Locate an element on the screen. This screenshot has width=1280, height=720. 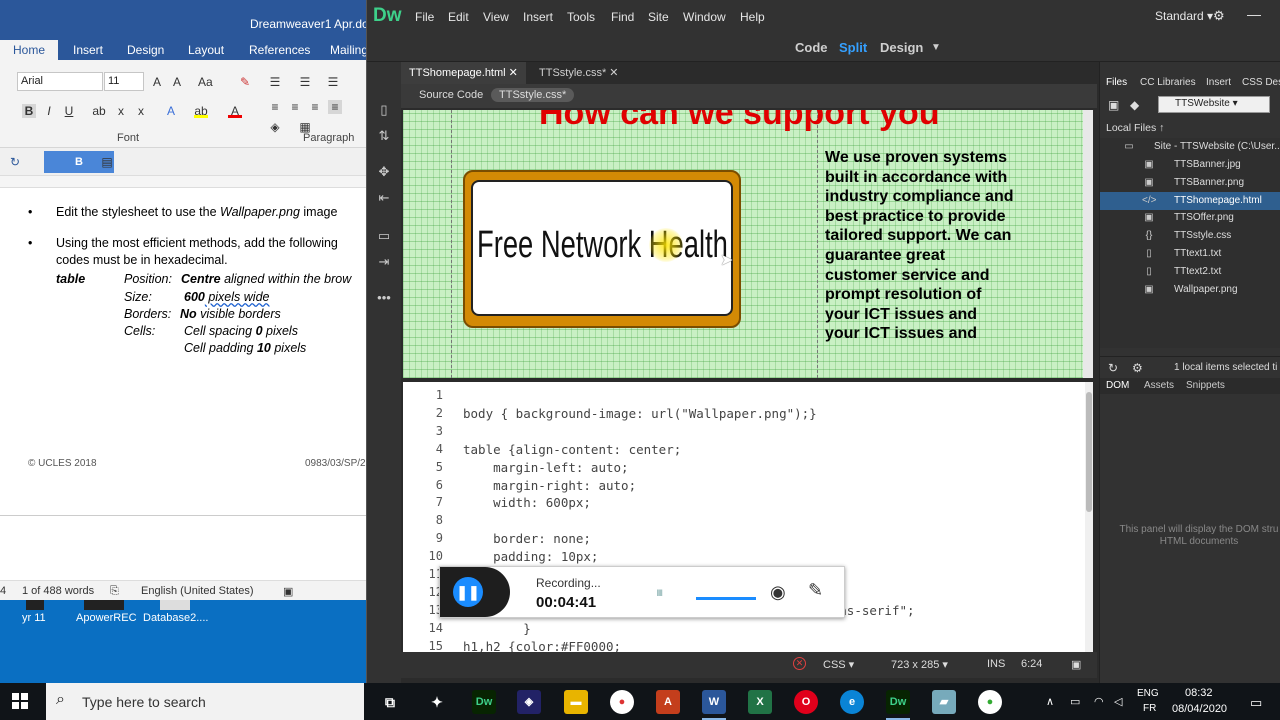
word-tab-references: References is located at coordinates (279, 50).